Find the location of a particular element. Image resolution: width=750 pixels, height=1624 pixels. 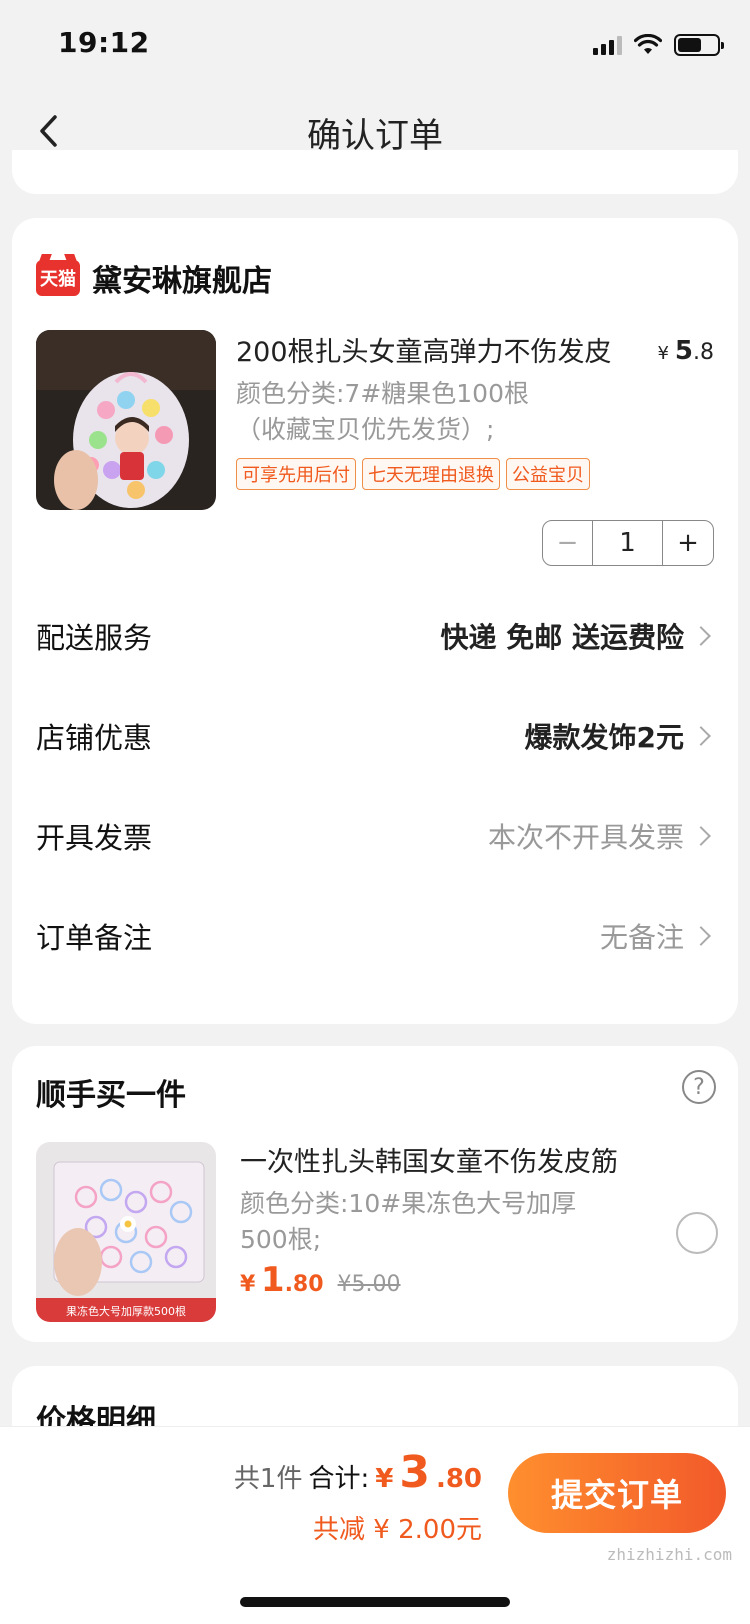

status-icons is located at coordinates (658, 45).